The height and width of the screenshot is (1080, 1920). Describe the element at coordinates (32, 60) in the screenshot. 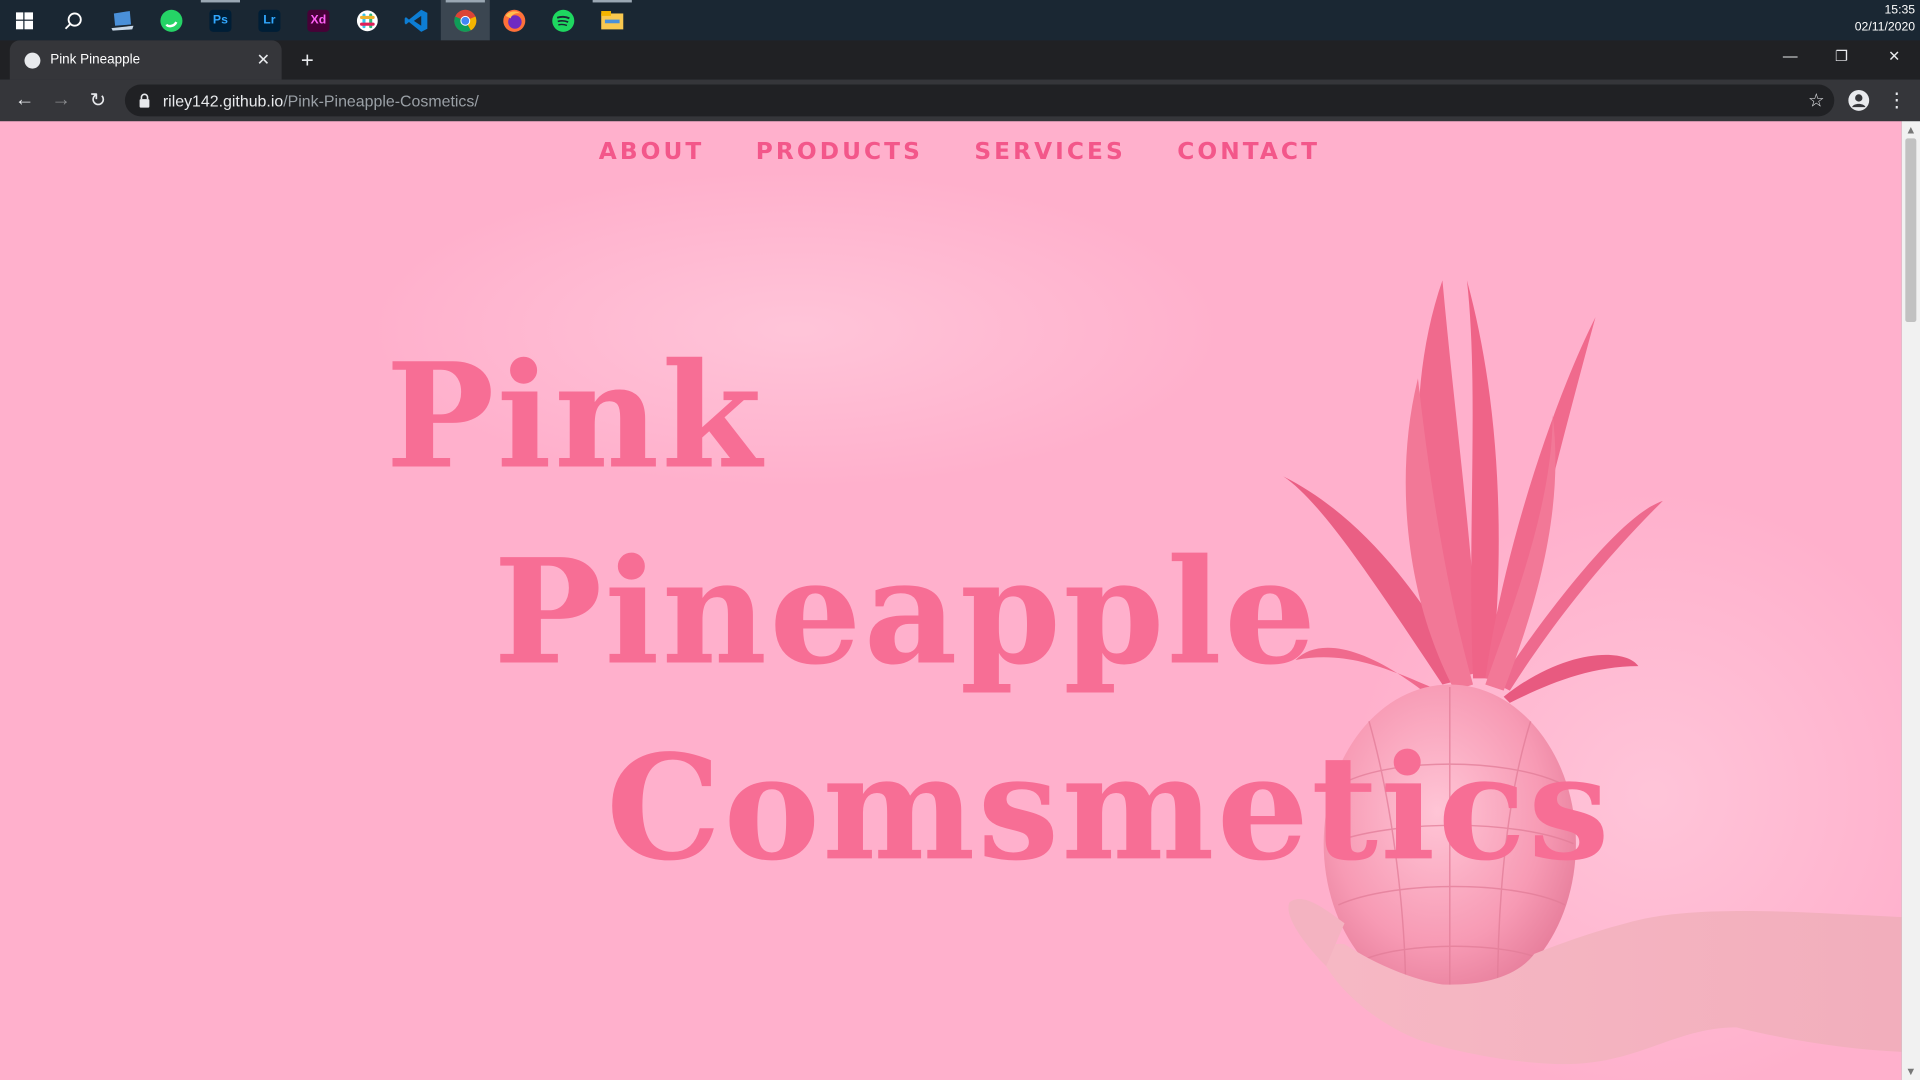

I see `globe-favicon-icon` at that location.